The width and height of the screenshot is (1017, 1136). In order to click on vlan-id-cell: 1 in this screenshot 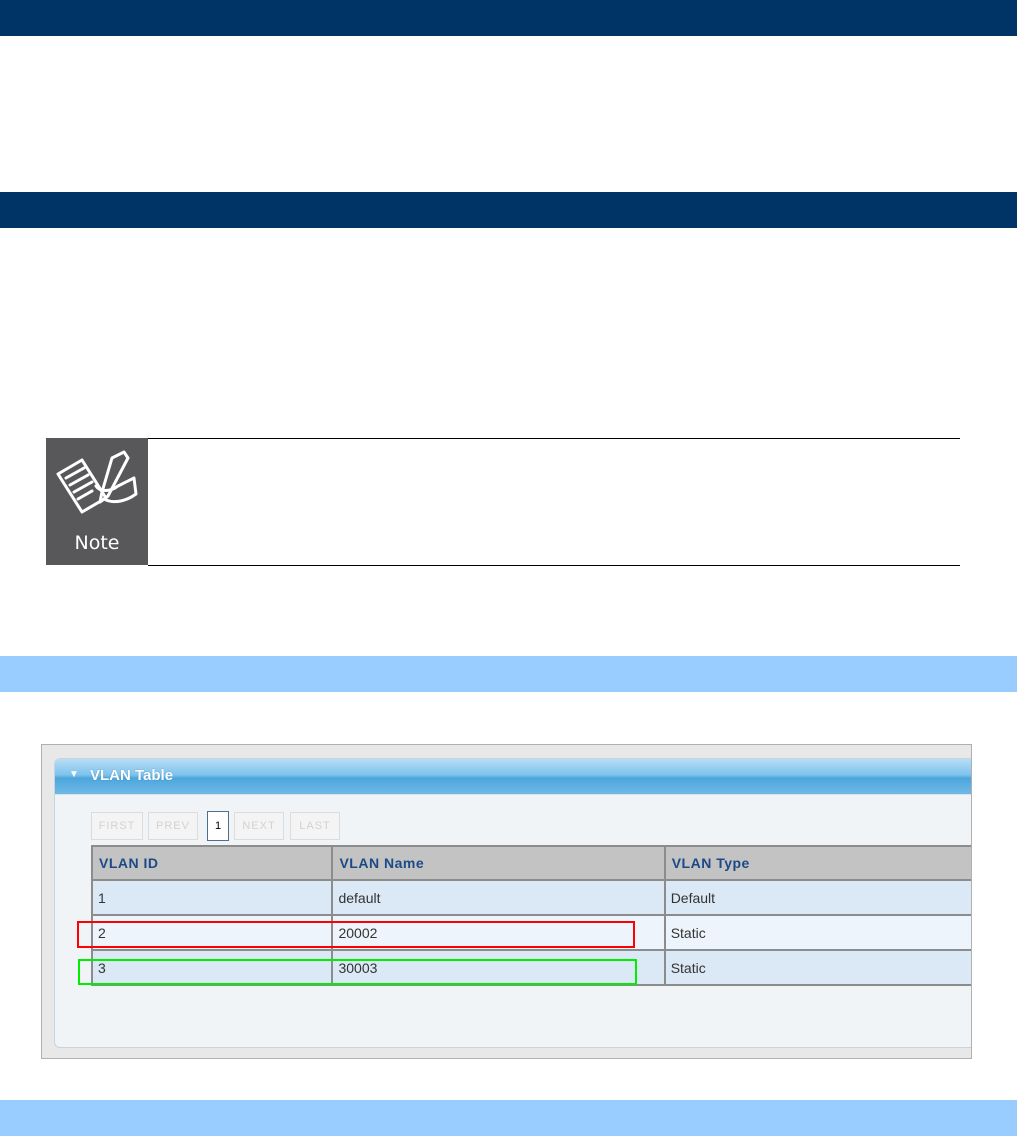, I will do `click(212, 897)`.